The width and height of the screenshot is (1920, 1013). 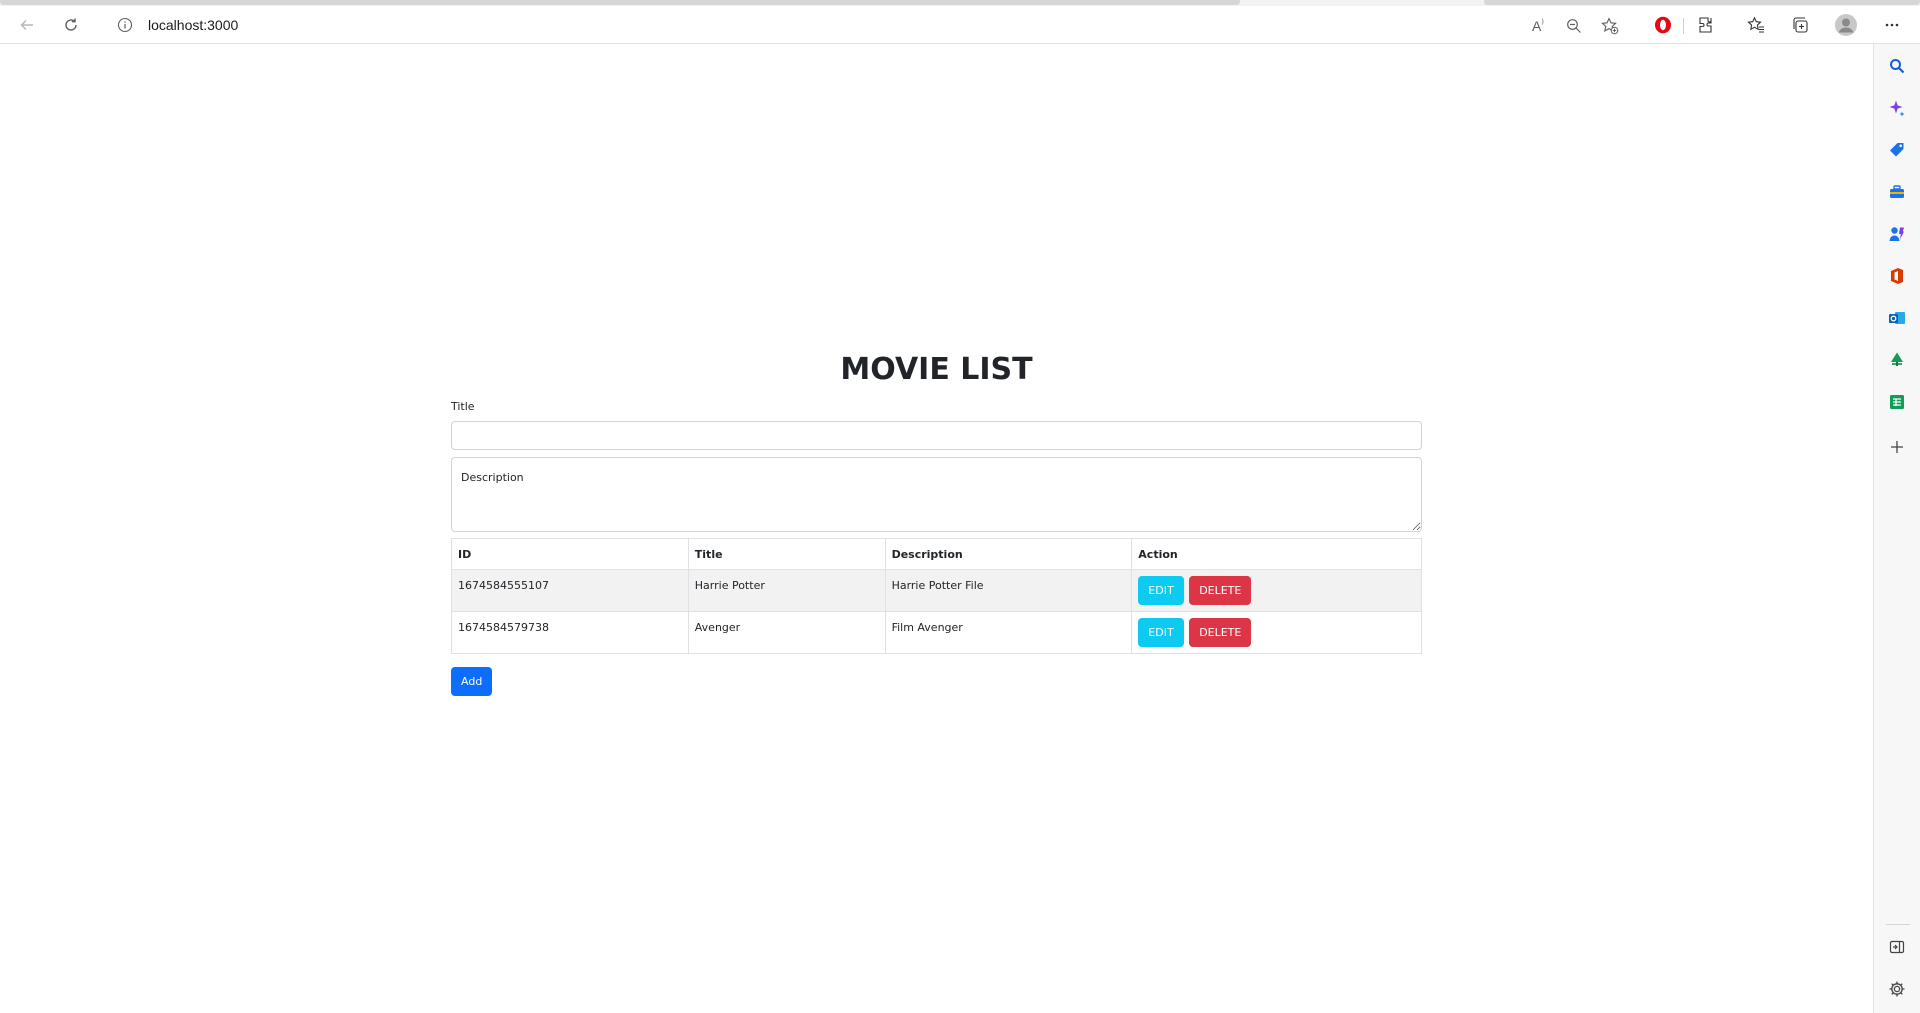 I want to click on read-aloud-icon: A), so click(x=1538, y=26).